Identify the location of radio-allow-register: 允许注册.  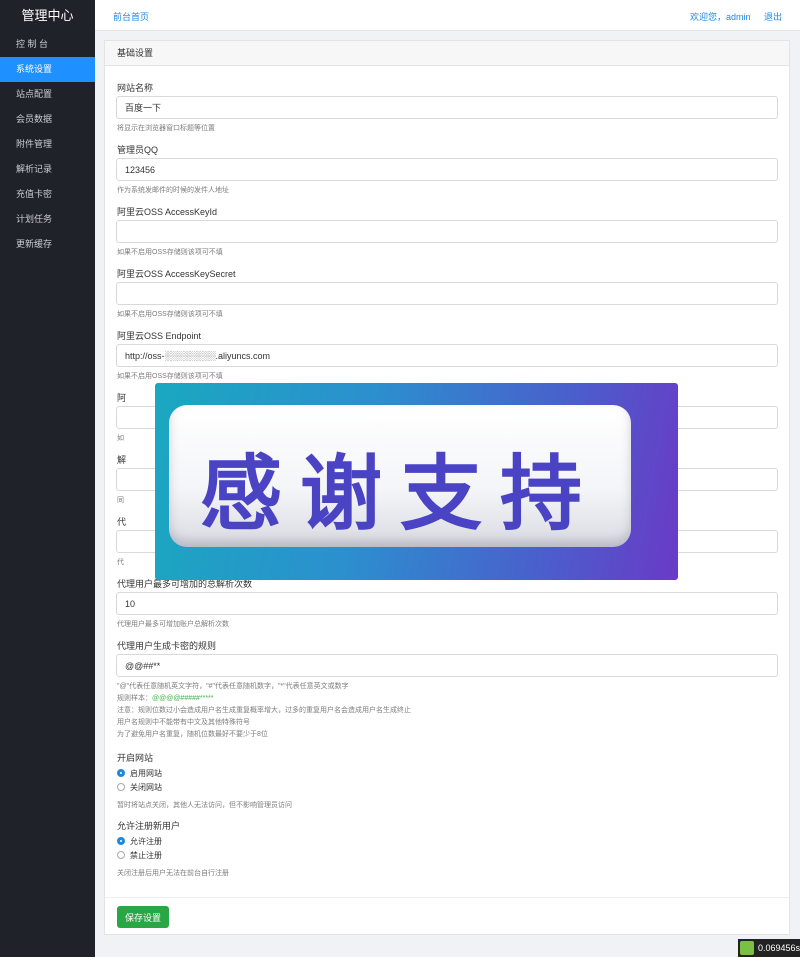
(139, 842).